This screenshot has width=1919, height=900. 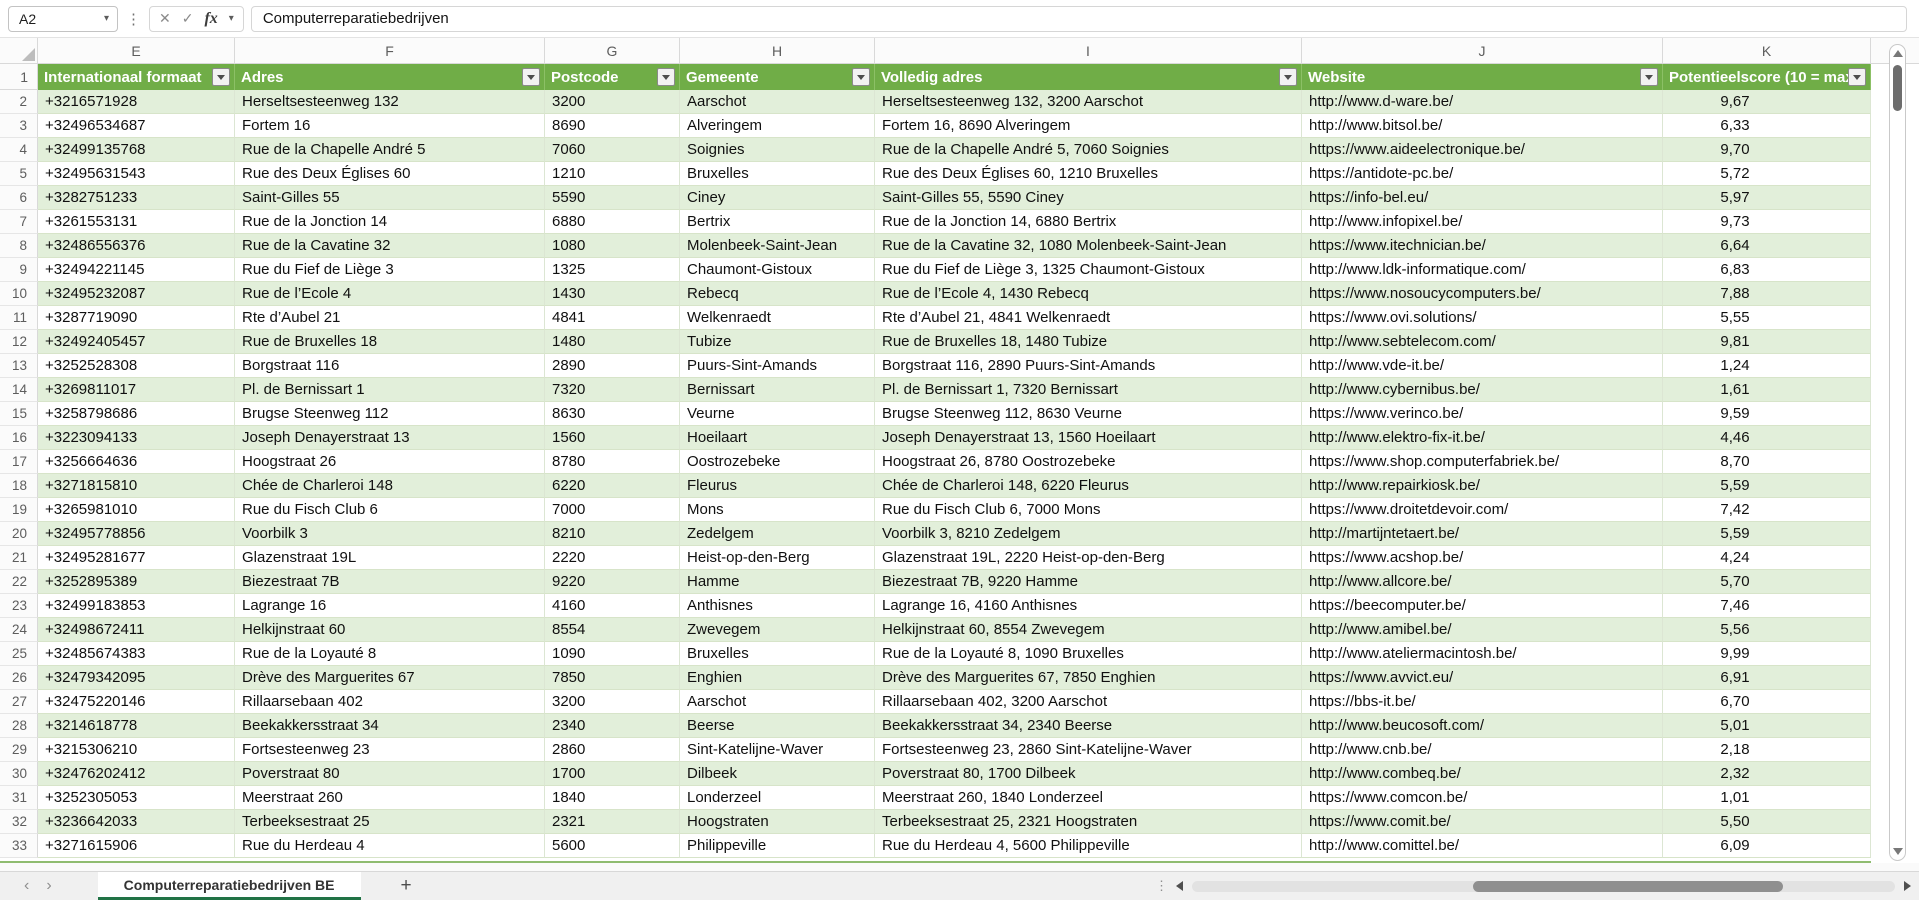 What do you see at coordinates (19, 702) in the screenshot?
I see `row-number: 27` at bounding box center [19, 702].